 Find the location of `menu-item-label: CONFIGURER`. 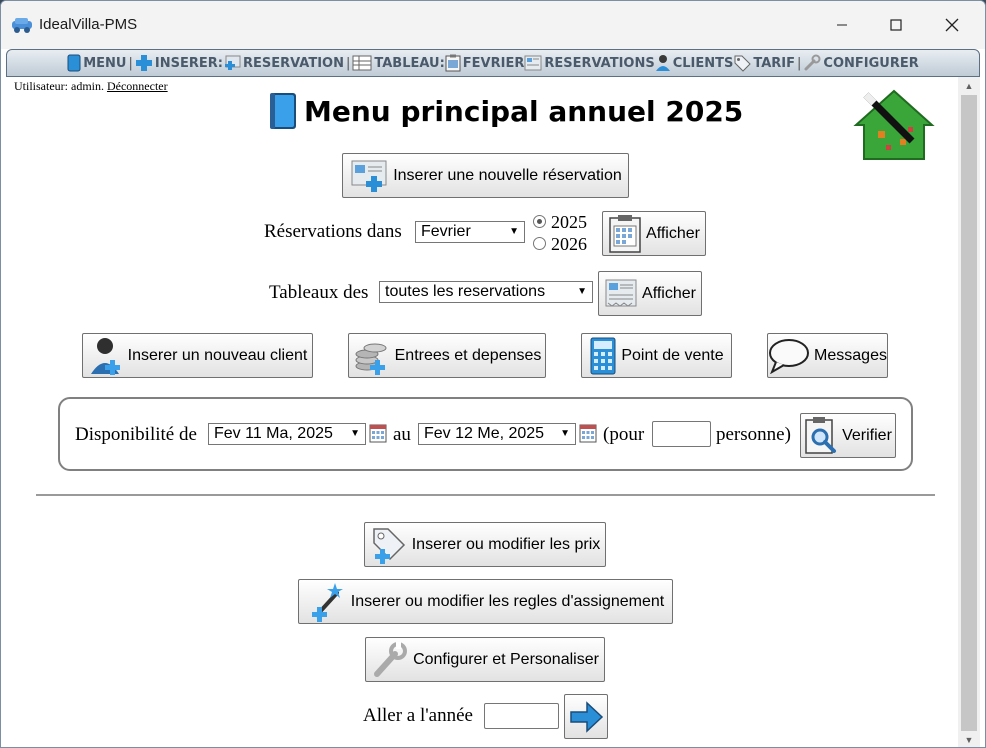

menu-item-label: CONFIGURER is located at coordinates (871, 63).